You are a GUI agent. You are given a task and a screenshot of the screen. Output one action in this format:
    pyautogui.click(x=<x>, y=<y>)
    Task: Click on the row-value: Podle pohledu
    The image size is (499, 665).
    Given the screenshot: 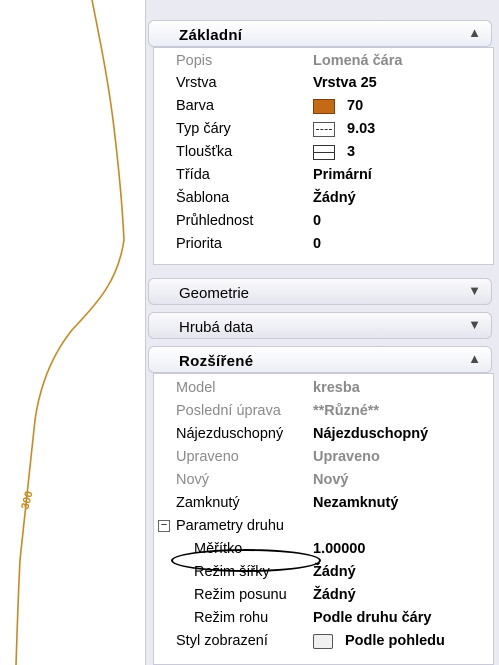 What is the action you would take?
    pyautogui.click(x=395, y=641)
    